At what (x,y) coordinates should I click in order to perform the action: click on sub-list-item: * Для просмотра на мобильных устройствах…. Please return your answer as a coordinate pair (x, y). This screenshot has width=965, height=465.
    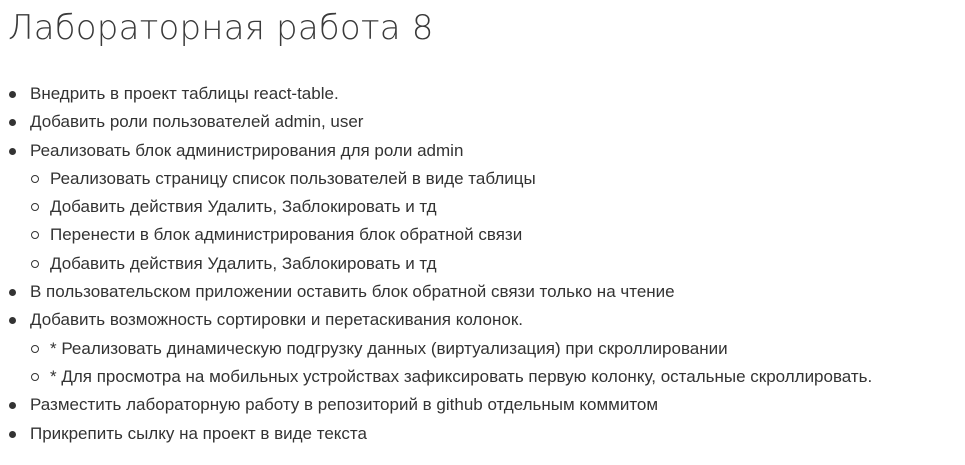
    Looking at the image, I should click on (497, 377).